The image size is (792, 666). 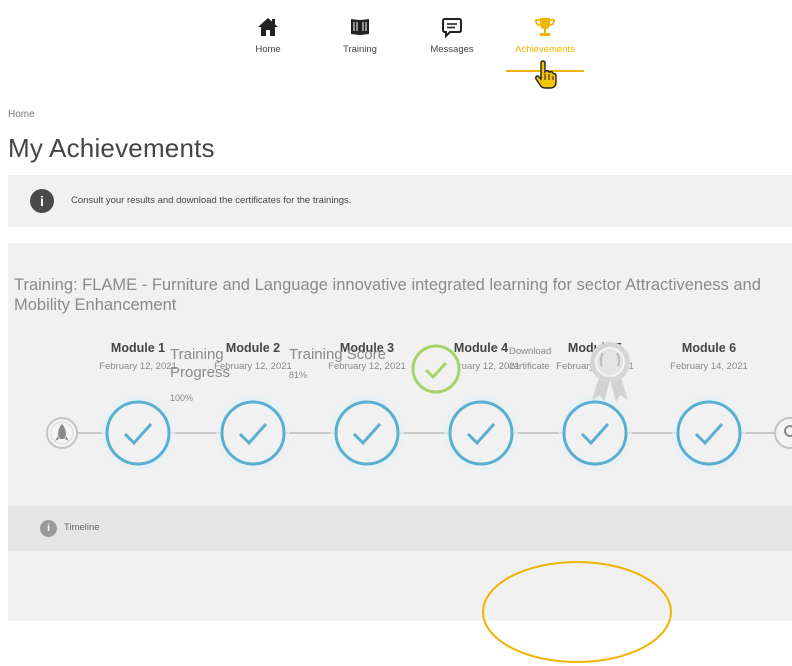 I want to click on module-3-check-icon, so click(x=367, y=433).